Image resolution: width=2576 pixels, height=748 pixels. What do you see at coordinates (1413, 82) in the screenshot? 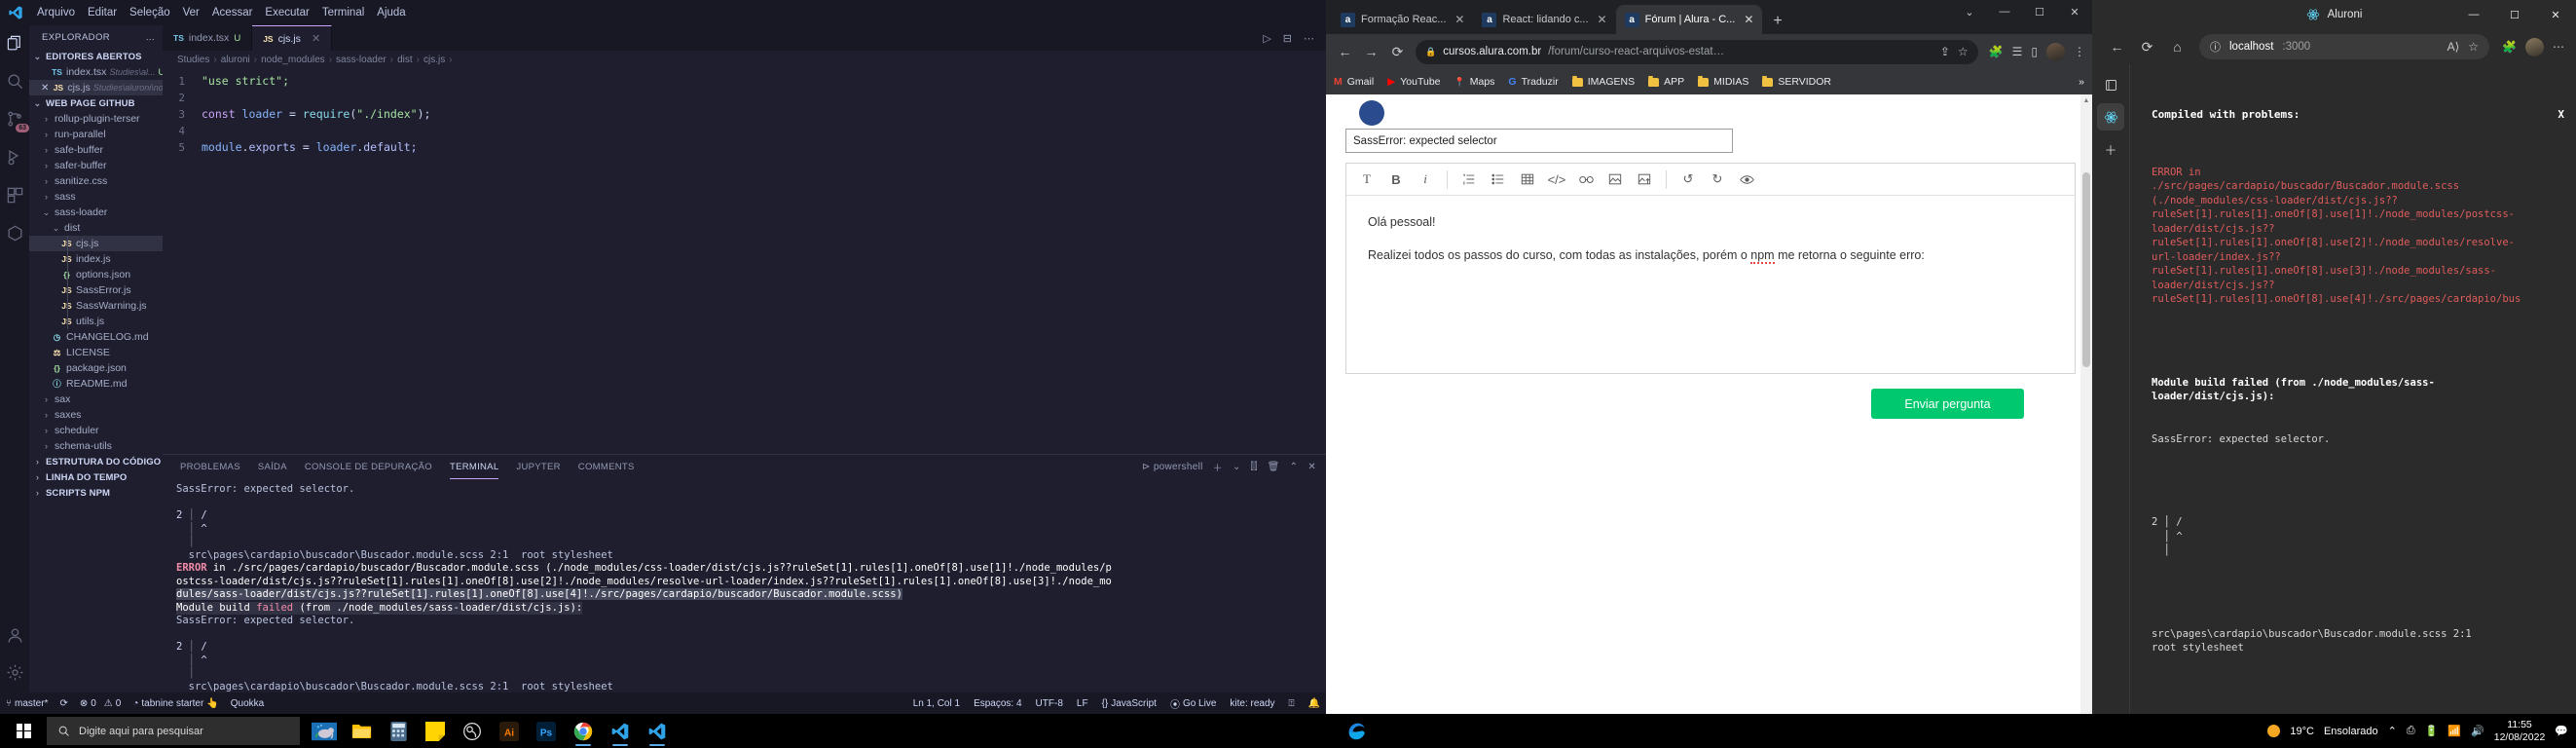
I see `bookmark-youtube: ▶ YouTube` at bounding box center [1413, 82].